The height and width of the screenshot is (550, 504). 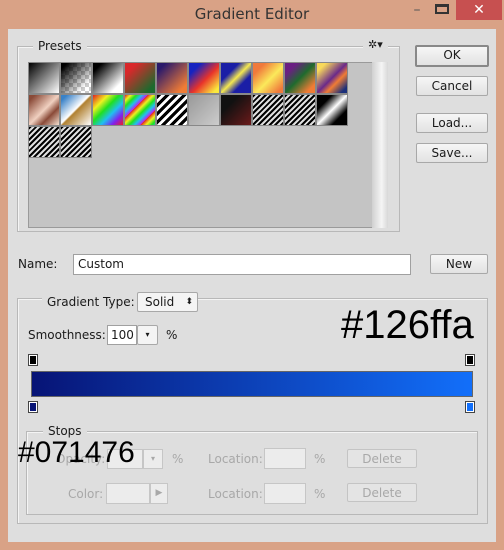 I want to click on smoothness-unit: %, so click(x=172, y=335).